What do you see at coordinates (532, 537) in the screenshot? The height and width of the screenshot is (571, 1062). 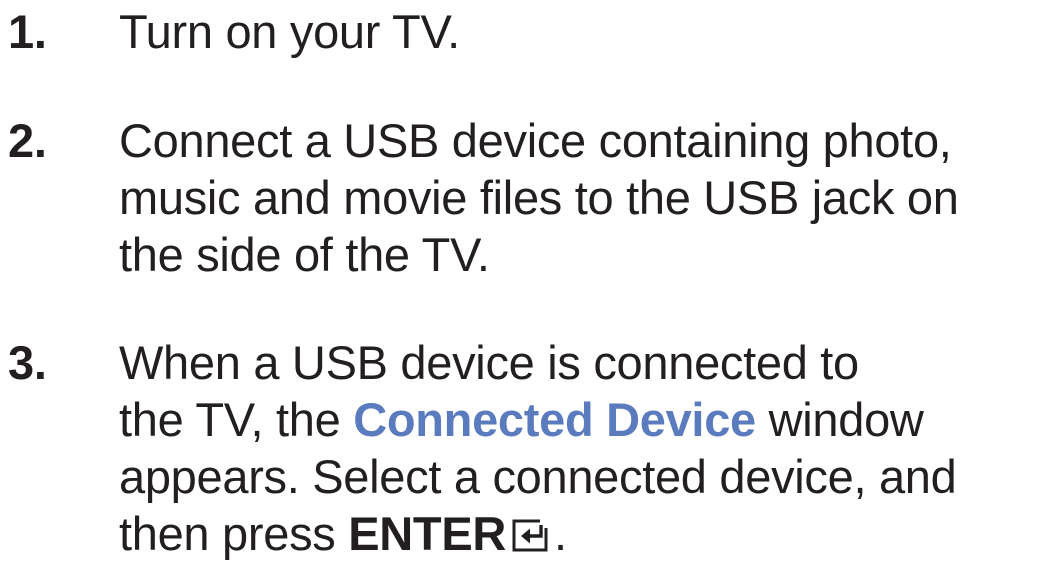 I see `enter-icon` at bounding box center [532, 537].